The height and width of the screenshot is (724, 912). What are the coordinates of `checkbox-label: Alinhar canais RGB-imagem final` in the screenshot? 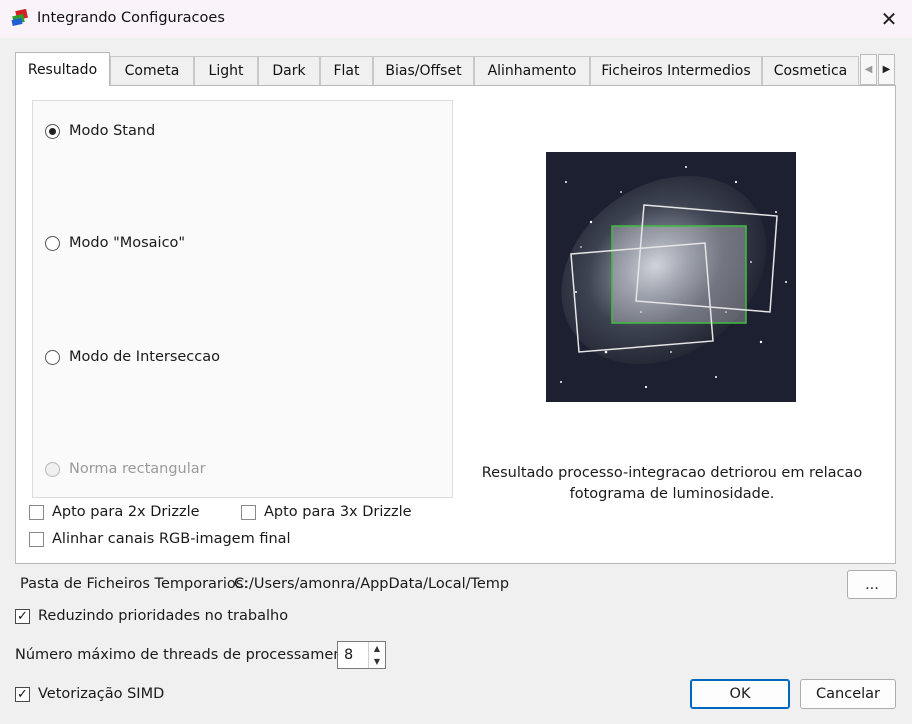 It's located at (171, 539).